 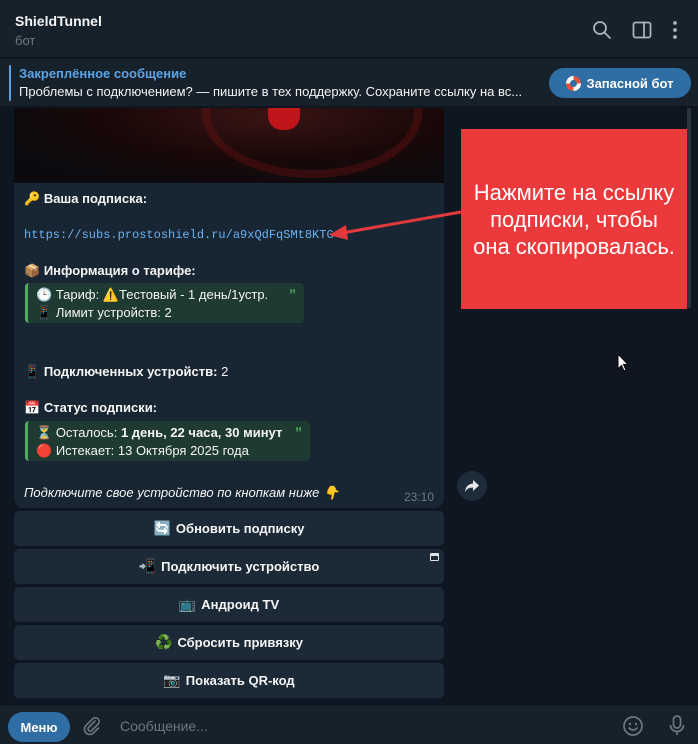 I want to click on button-label: Сбросить привязку, so click(x=240, y=642).